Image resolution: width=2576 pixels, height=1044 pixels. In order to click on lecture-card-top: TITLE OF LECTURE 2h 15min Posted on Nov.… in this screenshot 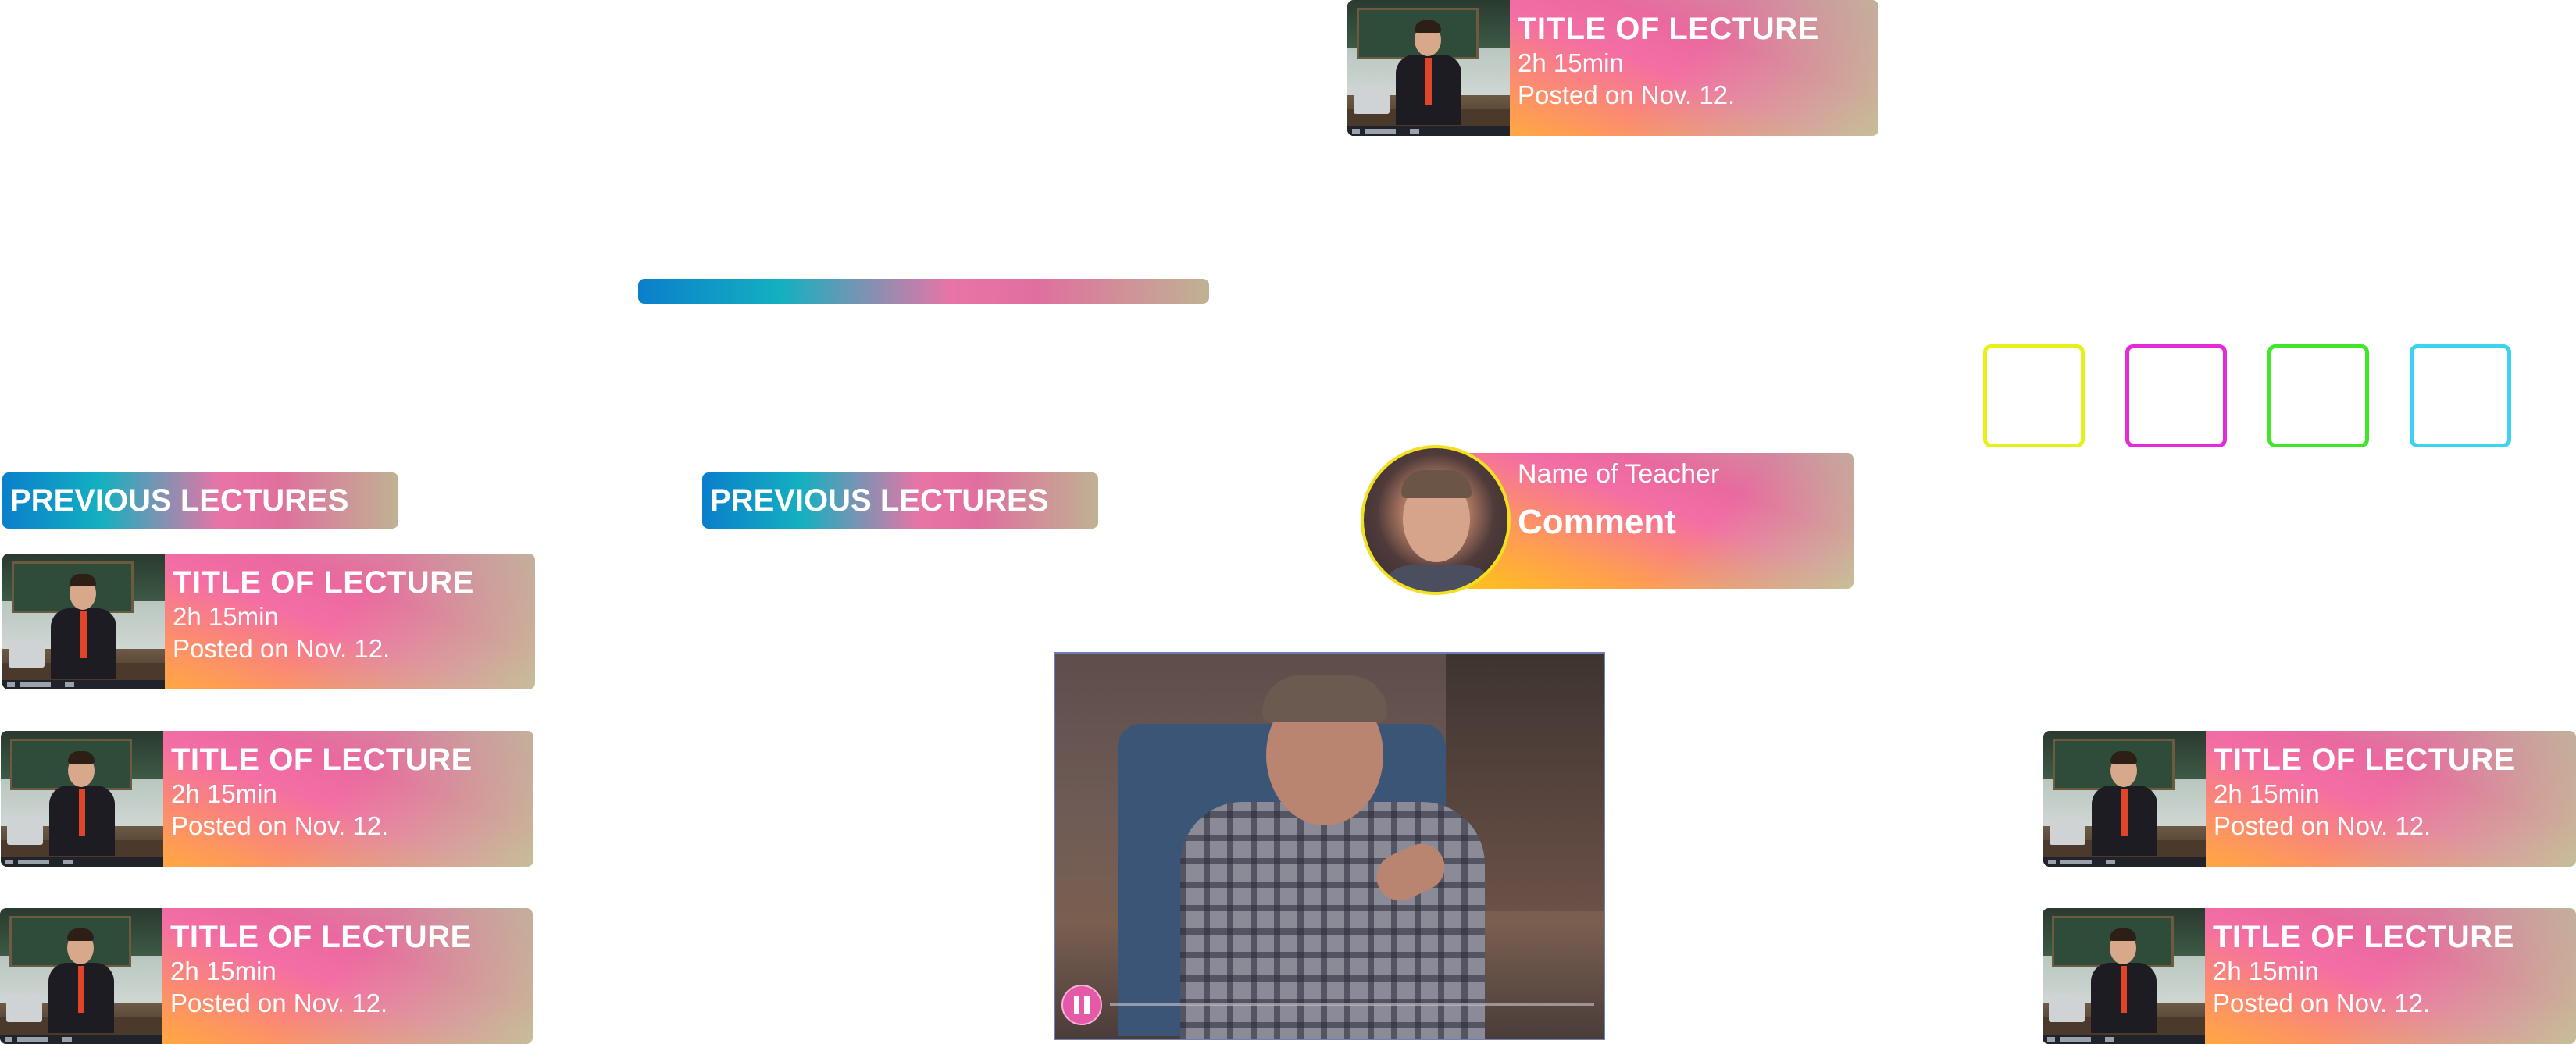, I will do `click(1612, 68)`.